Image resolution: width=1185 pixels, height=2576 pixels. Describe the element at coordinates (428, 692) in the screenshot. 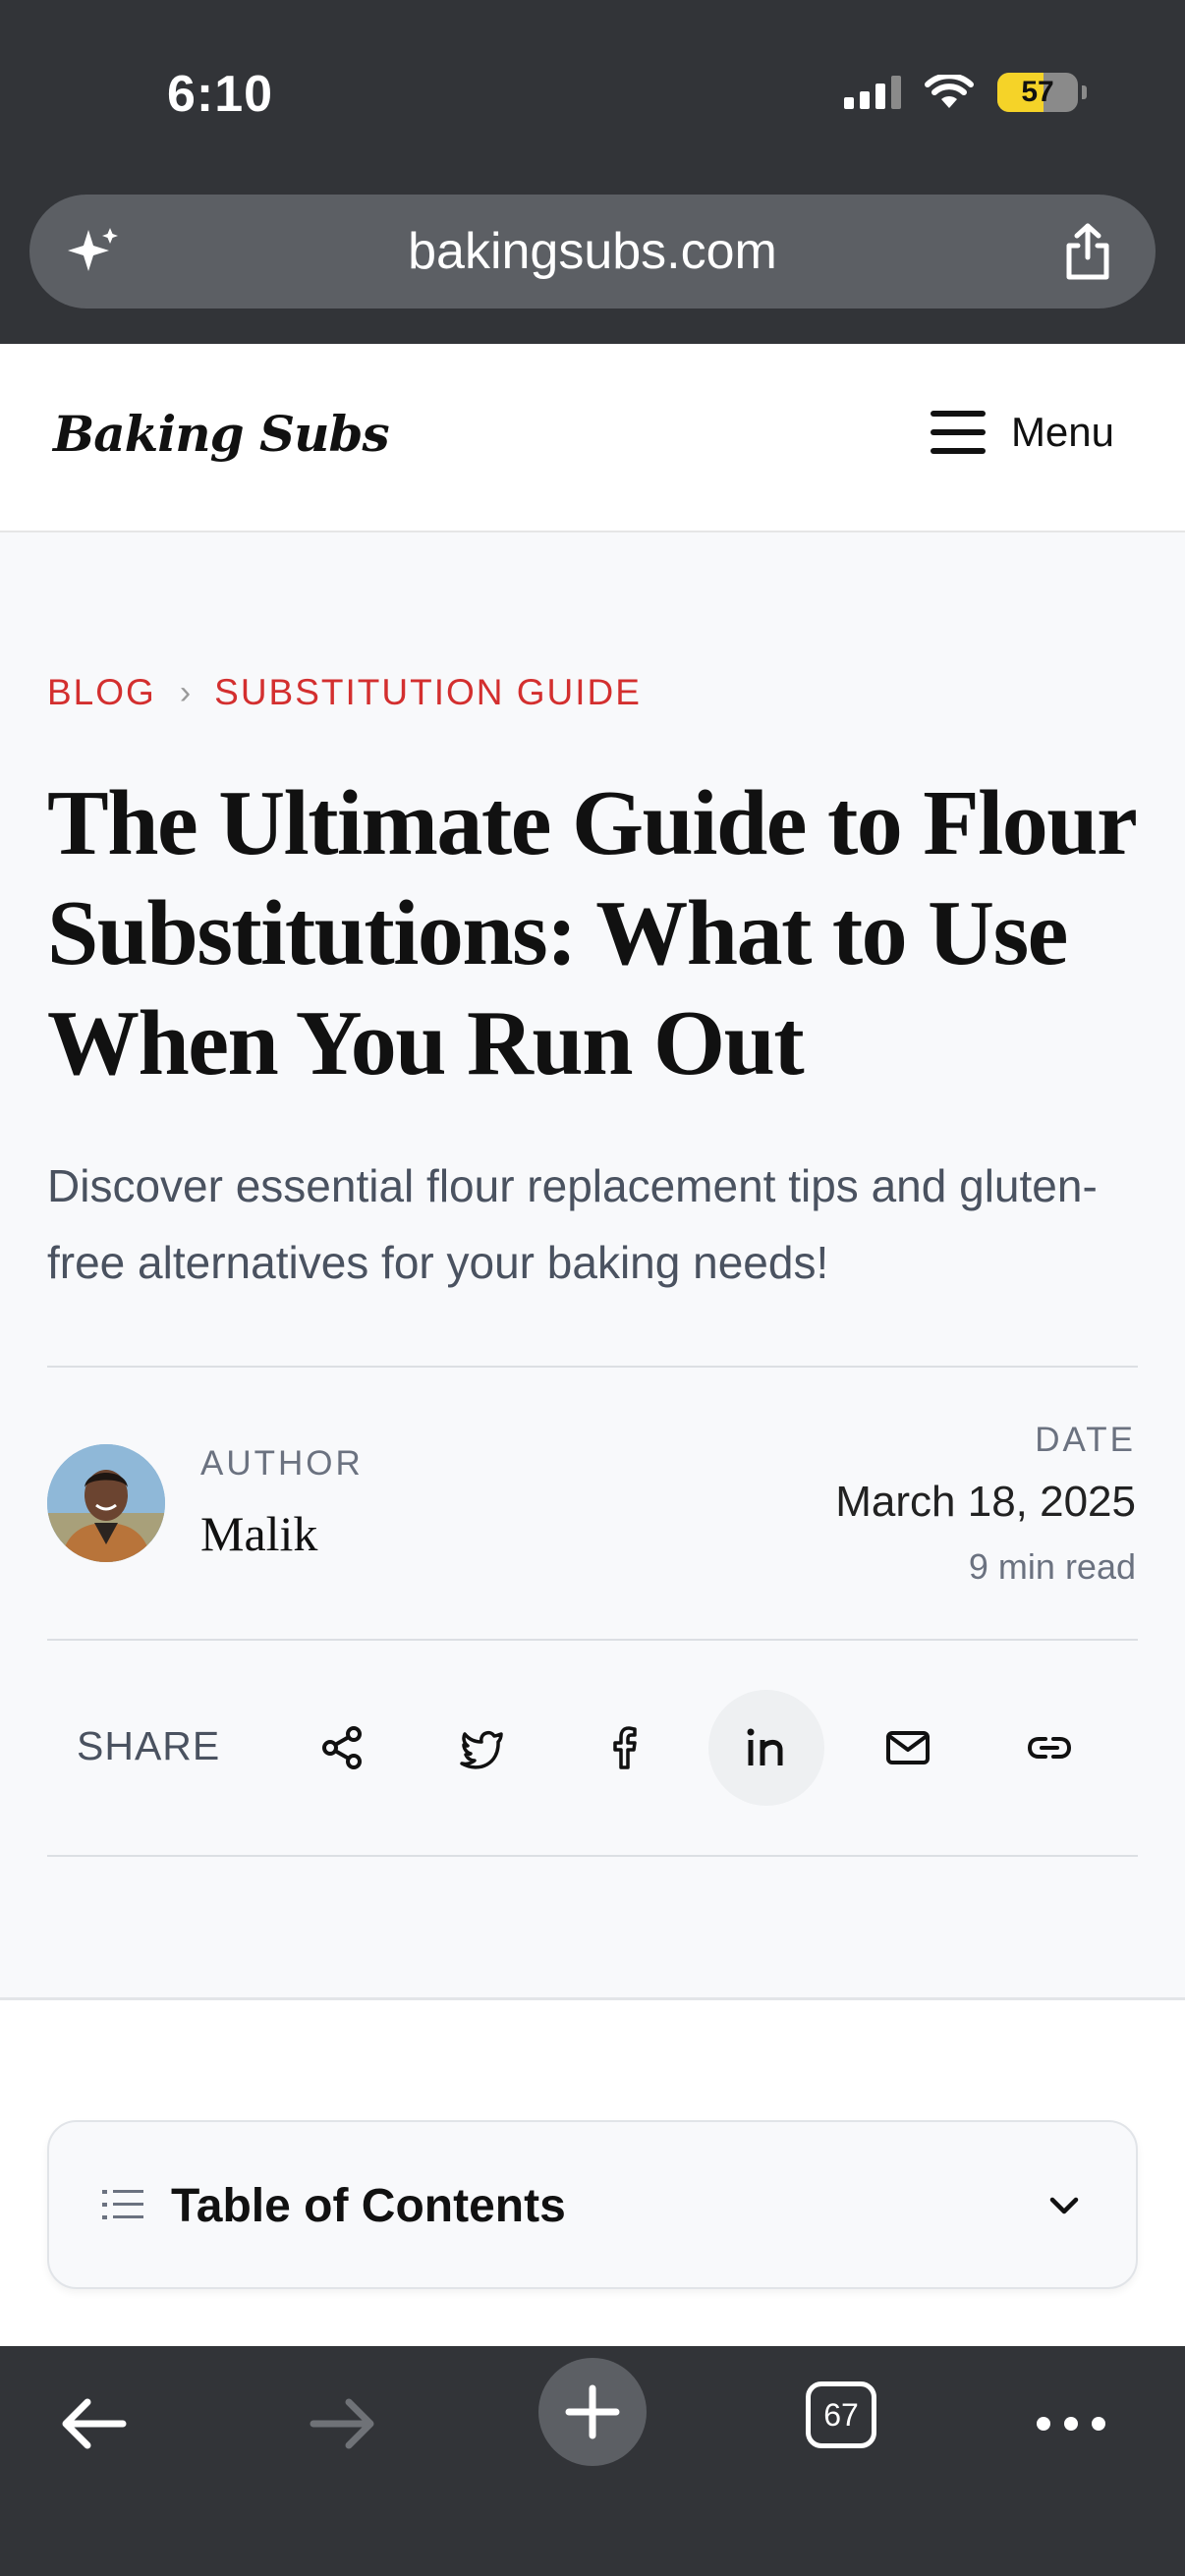

I see `breadcrumb-category: SUBSTITUTION GUIDE` at that location.